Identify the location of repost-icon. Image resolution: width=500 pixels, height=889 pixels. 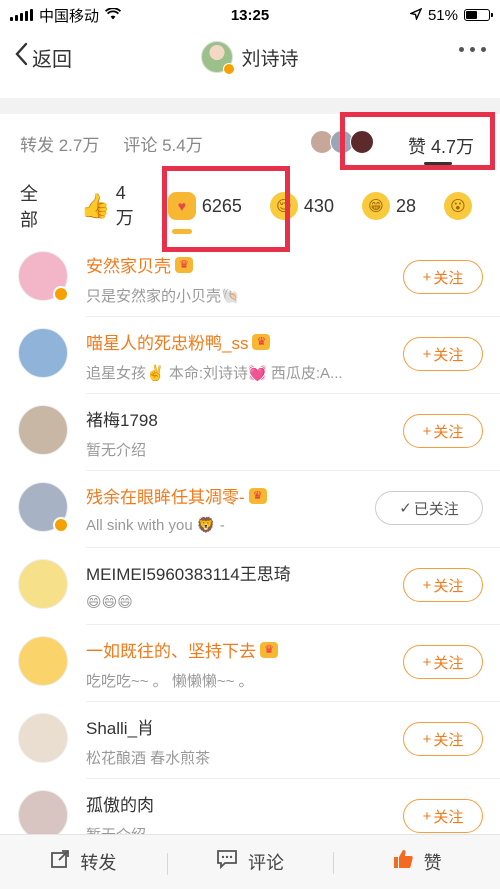
(60, 862).